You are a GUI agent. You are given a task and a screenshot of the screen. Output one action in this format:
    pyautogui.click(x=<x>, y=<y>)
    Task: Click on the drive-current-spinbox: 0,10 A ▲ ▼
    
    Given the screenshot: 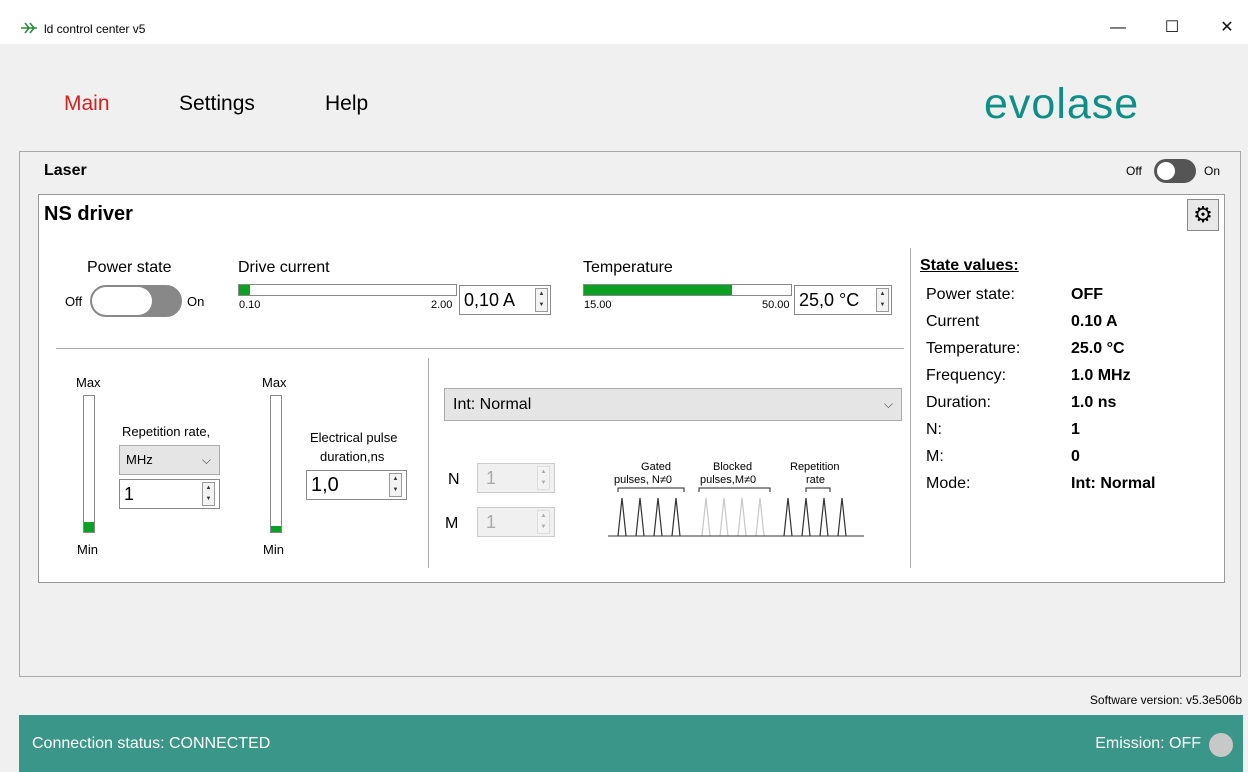 What is the action you would take?
    pyautogui.click(x=505, y=300)
    